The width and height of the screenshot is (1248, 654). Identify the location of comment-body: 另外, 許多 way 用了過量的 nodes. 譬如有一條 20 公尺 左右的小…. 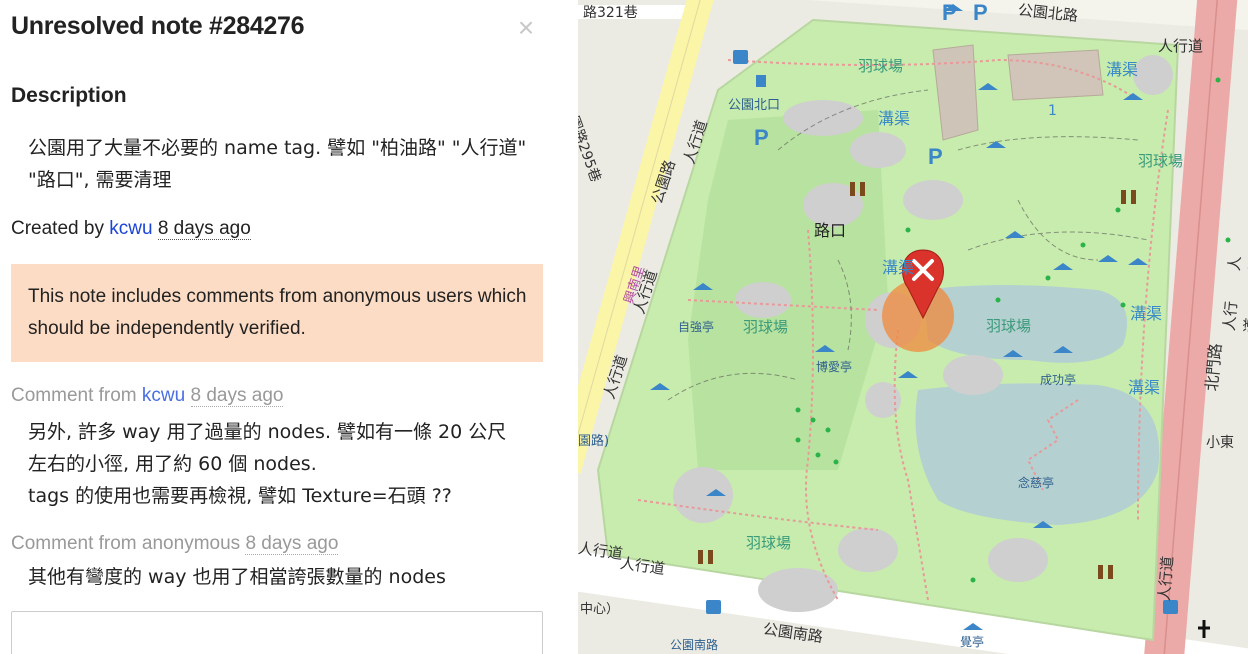
(288, 464).